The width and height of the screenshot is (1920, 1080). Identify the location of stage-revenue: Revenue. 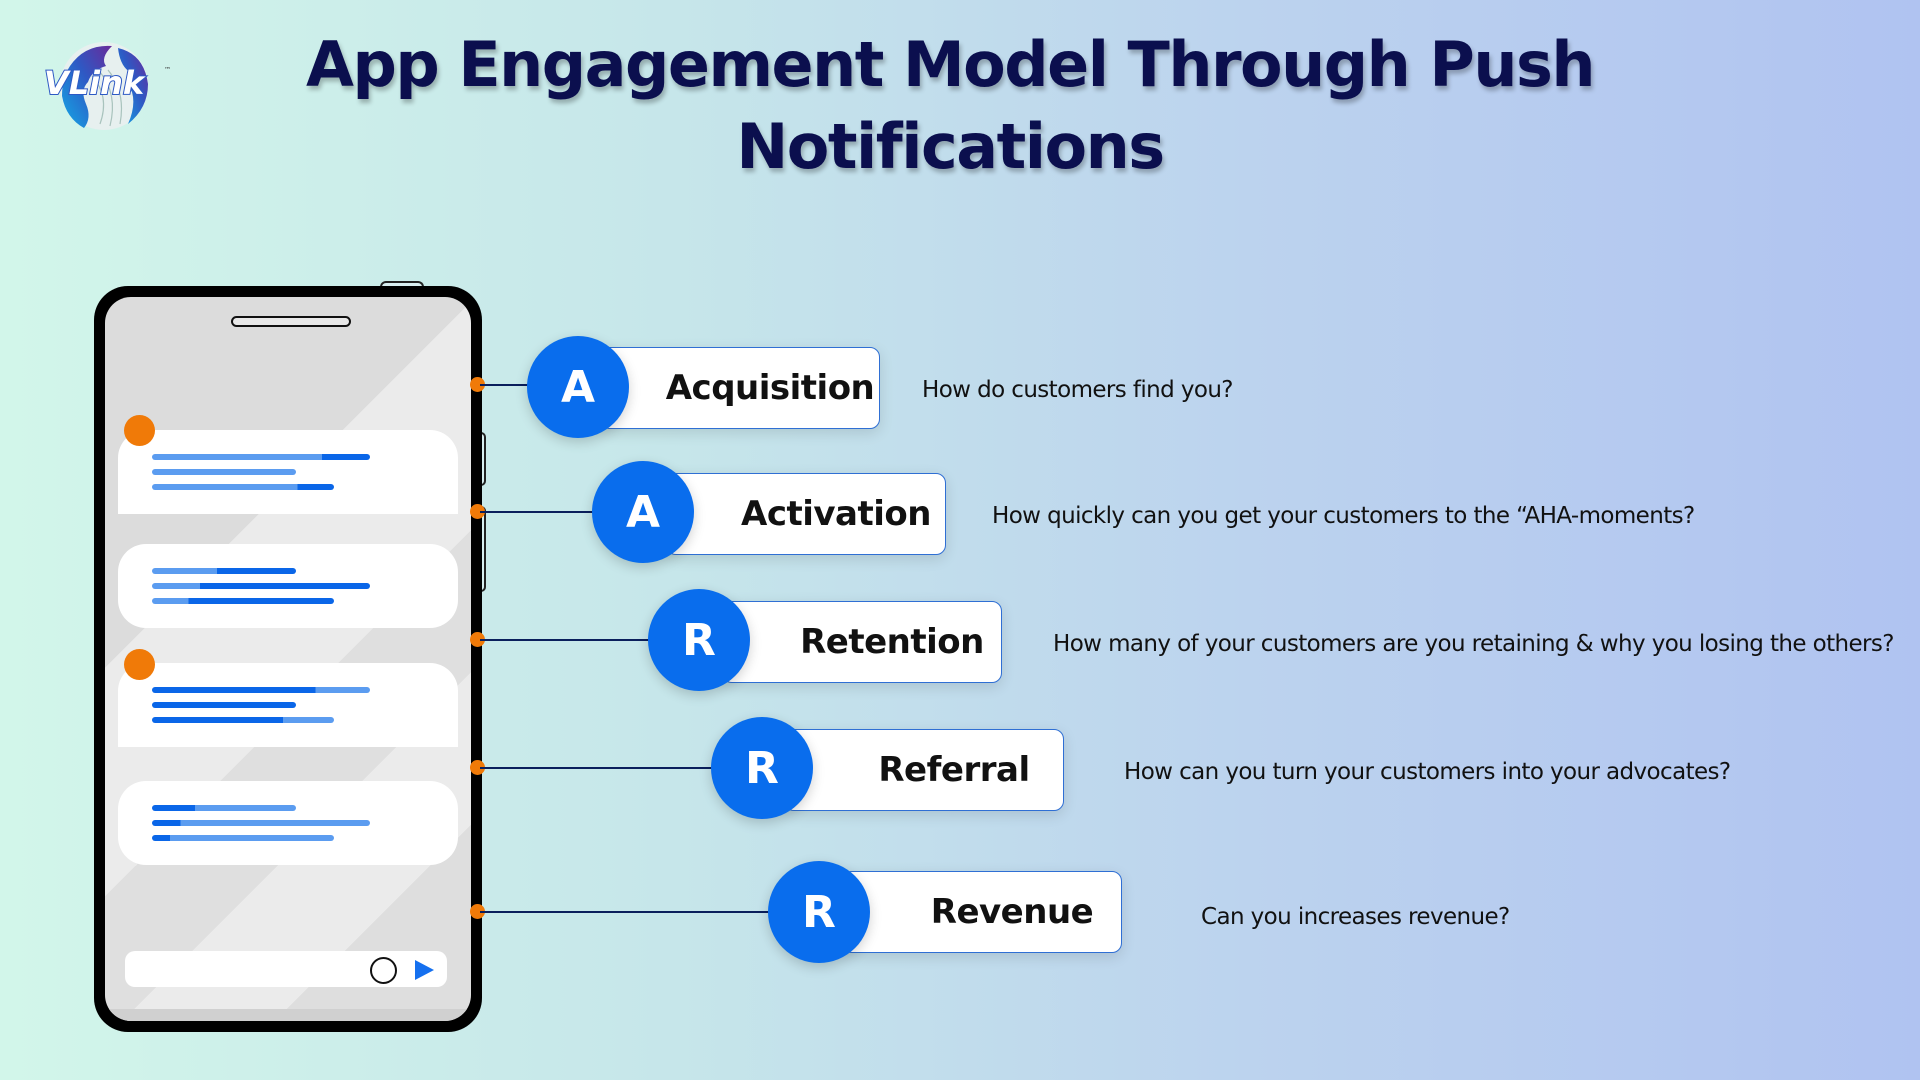
(982, 912).